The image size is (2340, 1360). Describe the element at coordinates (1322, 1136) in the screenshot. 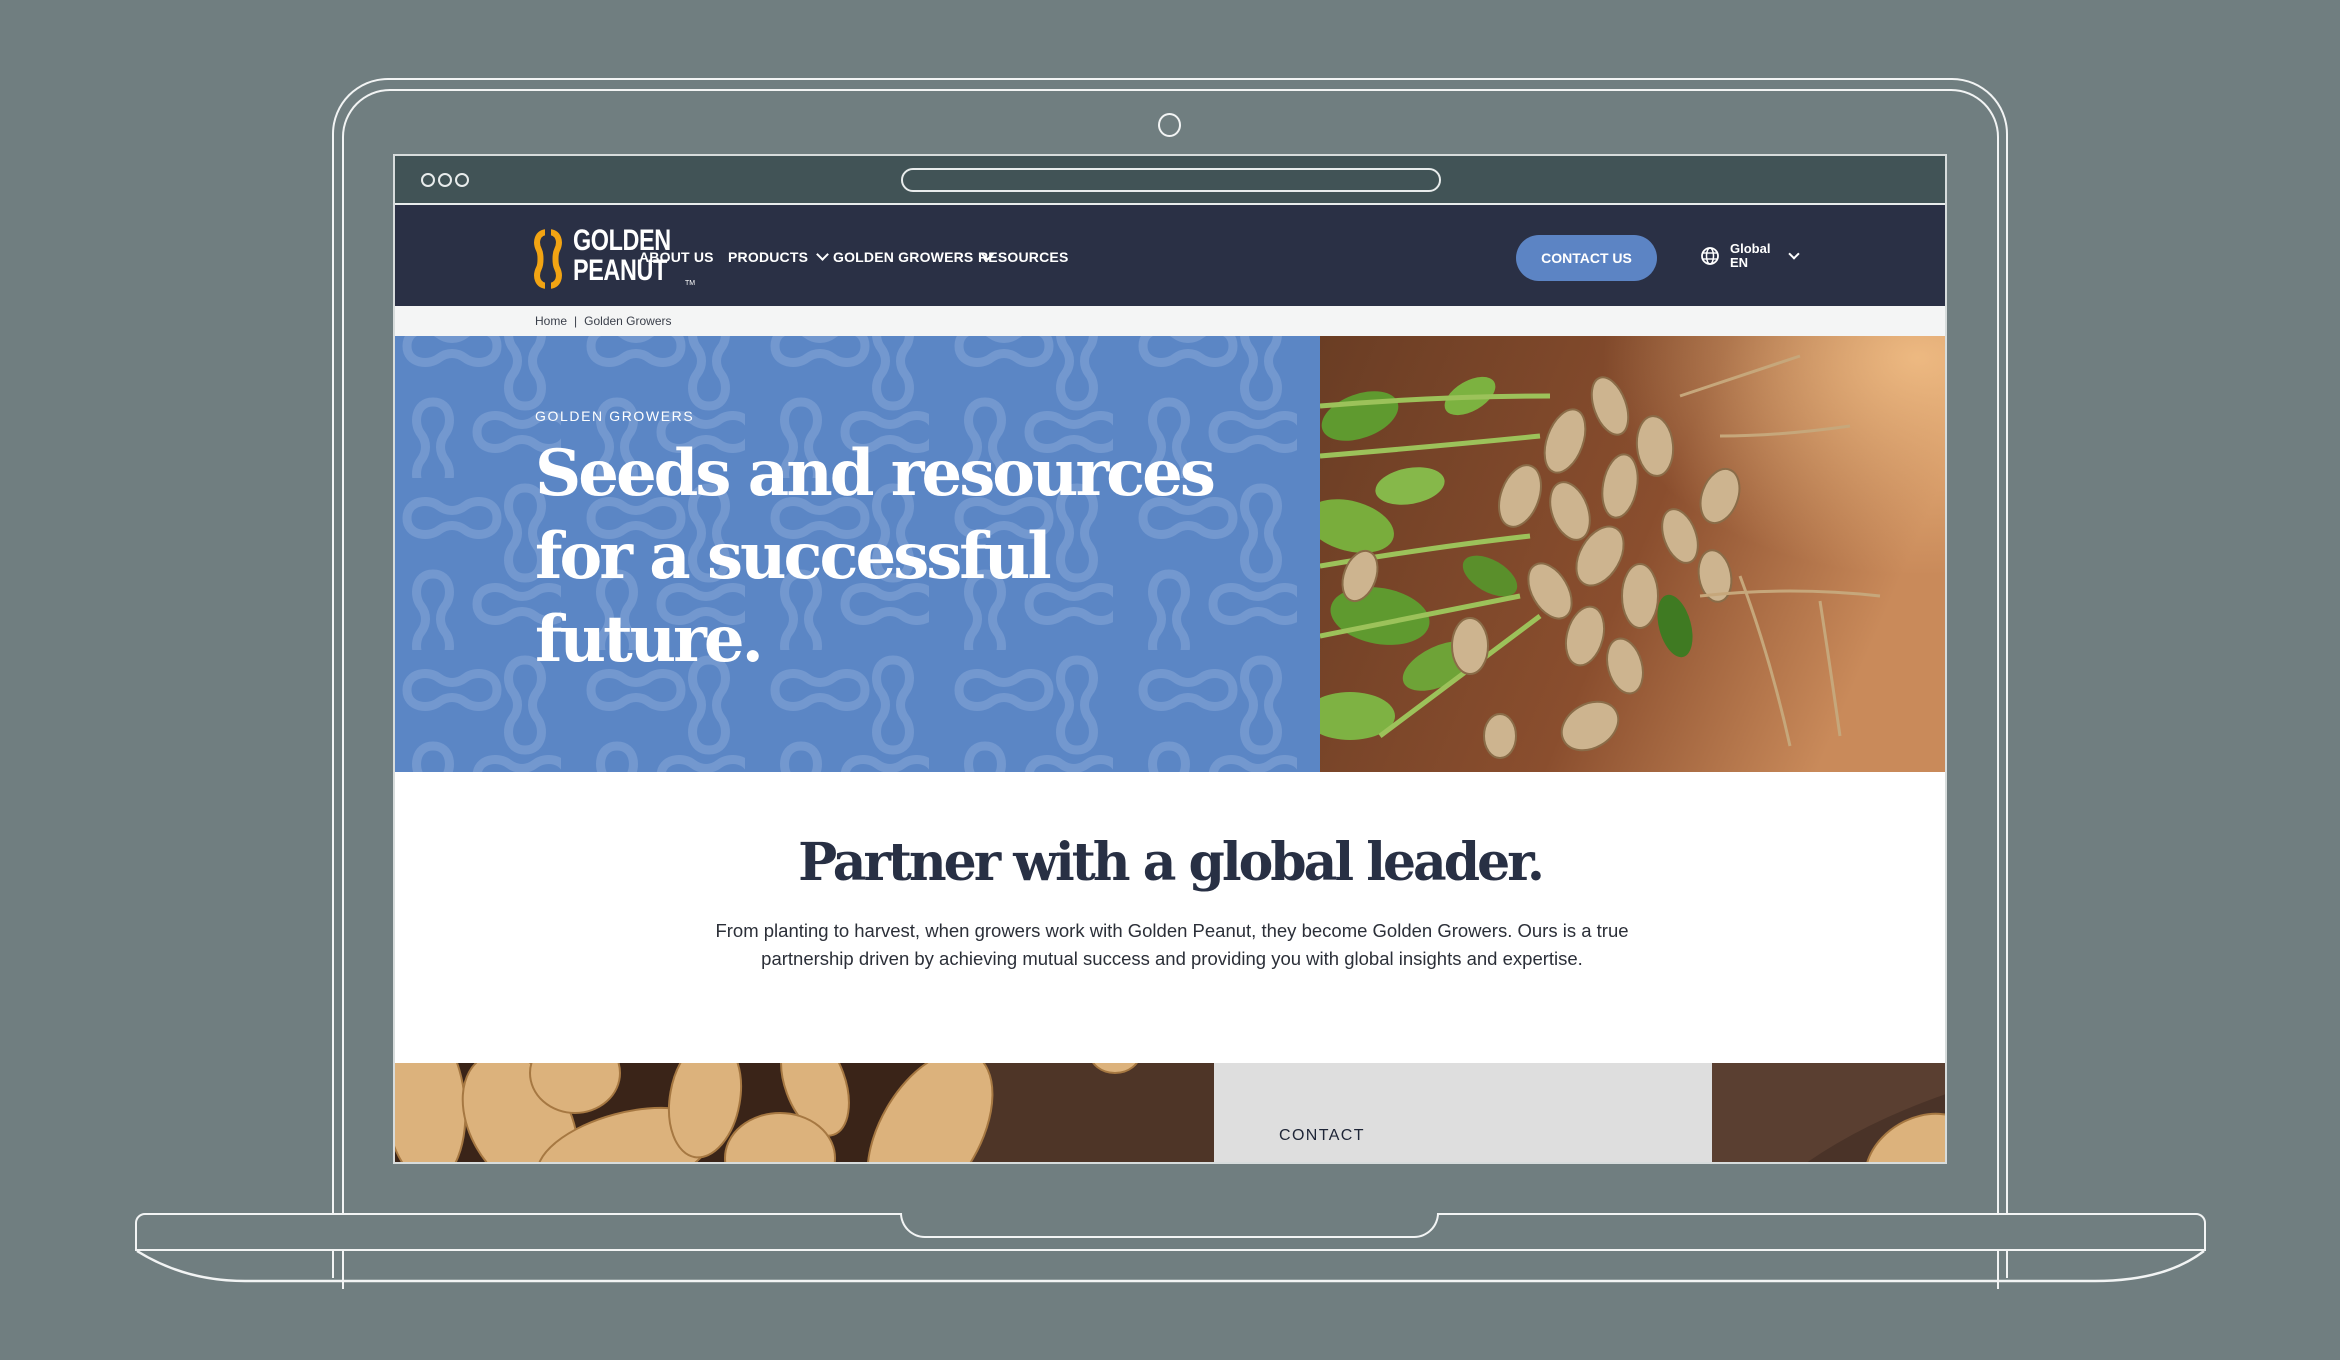

I see `contact-card-label: CONTACT` at that location.